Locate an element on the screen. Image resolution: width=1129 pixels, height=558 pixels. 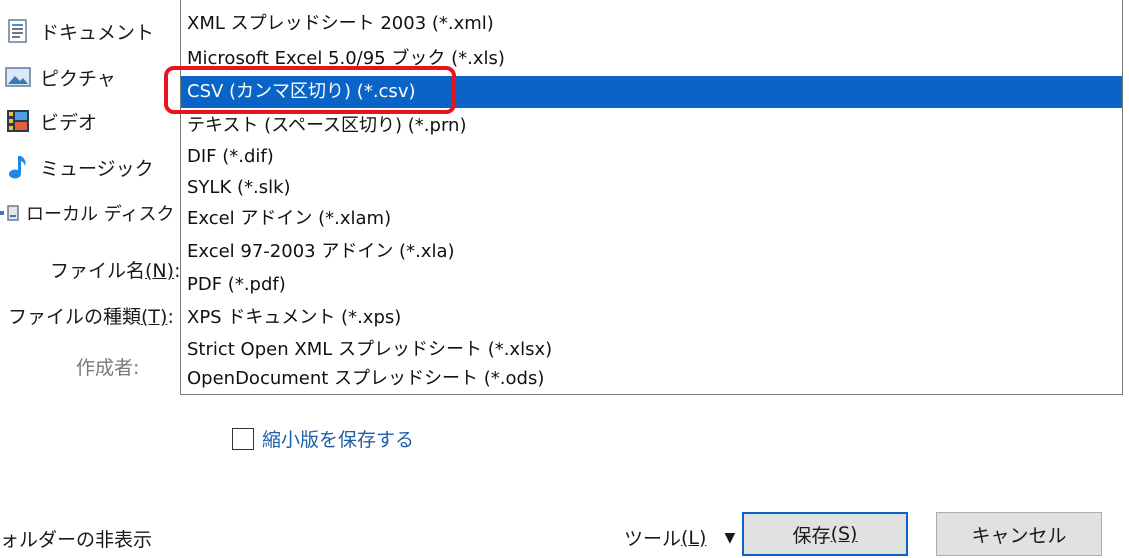
dropdown-arrow-icon: ▼ is located at coordinates (730, 537).